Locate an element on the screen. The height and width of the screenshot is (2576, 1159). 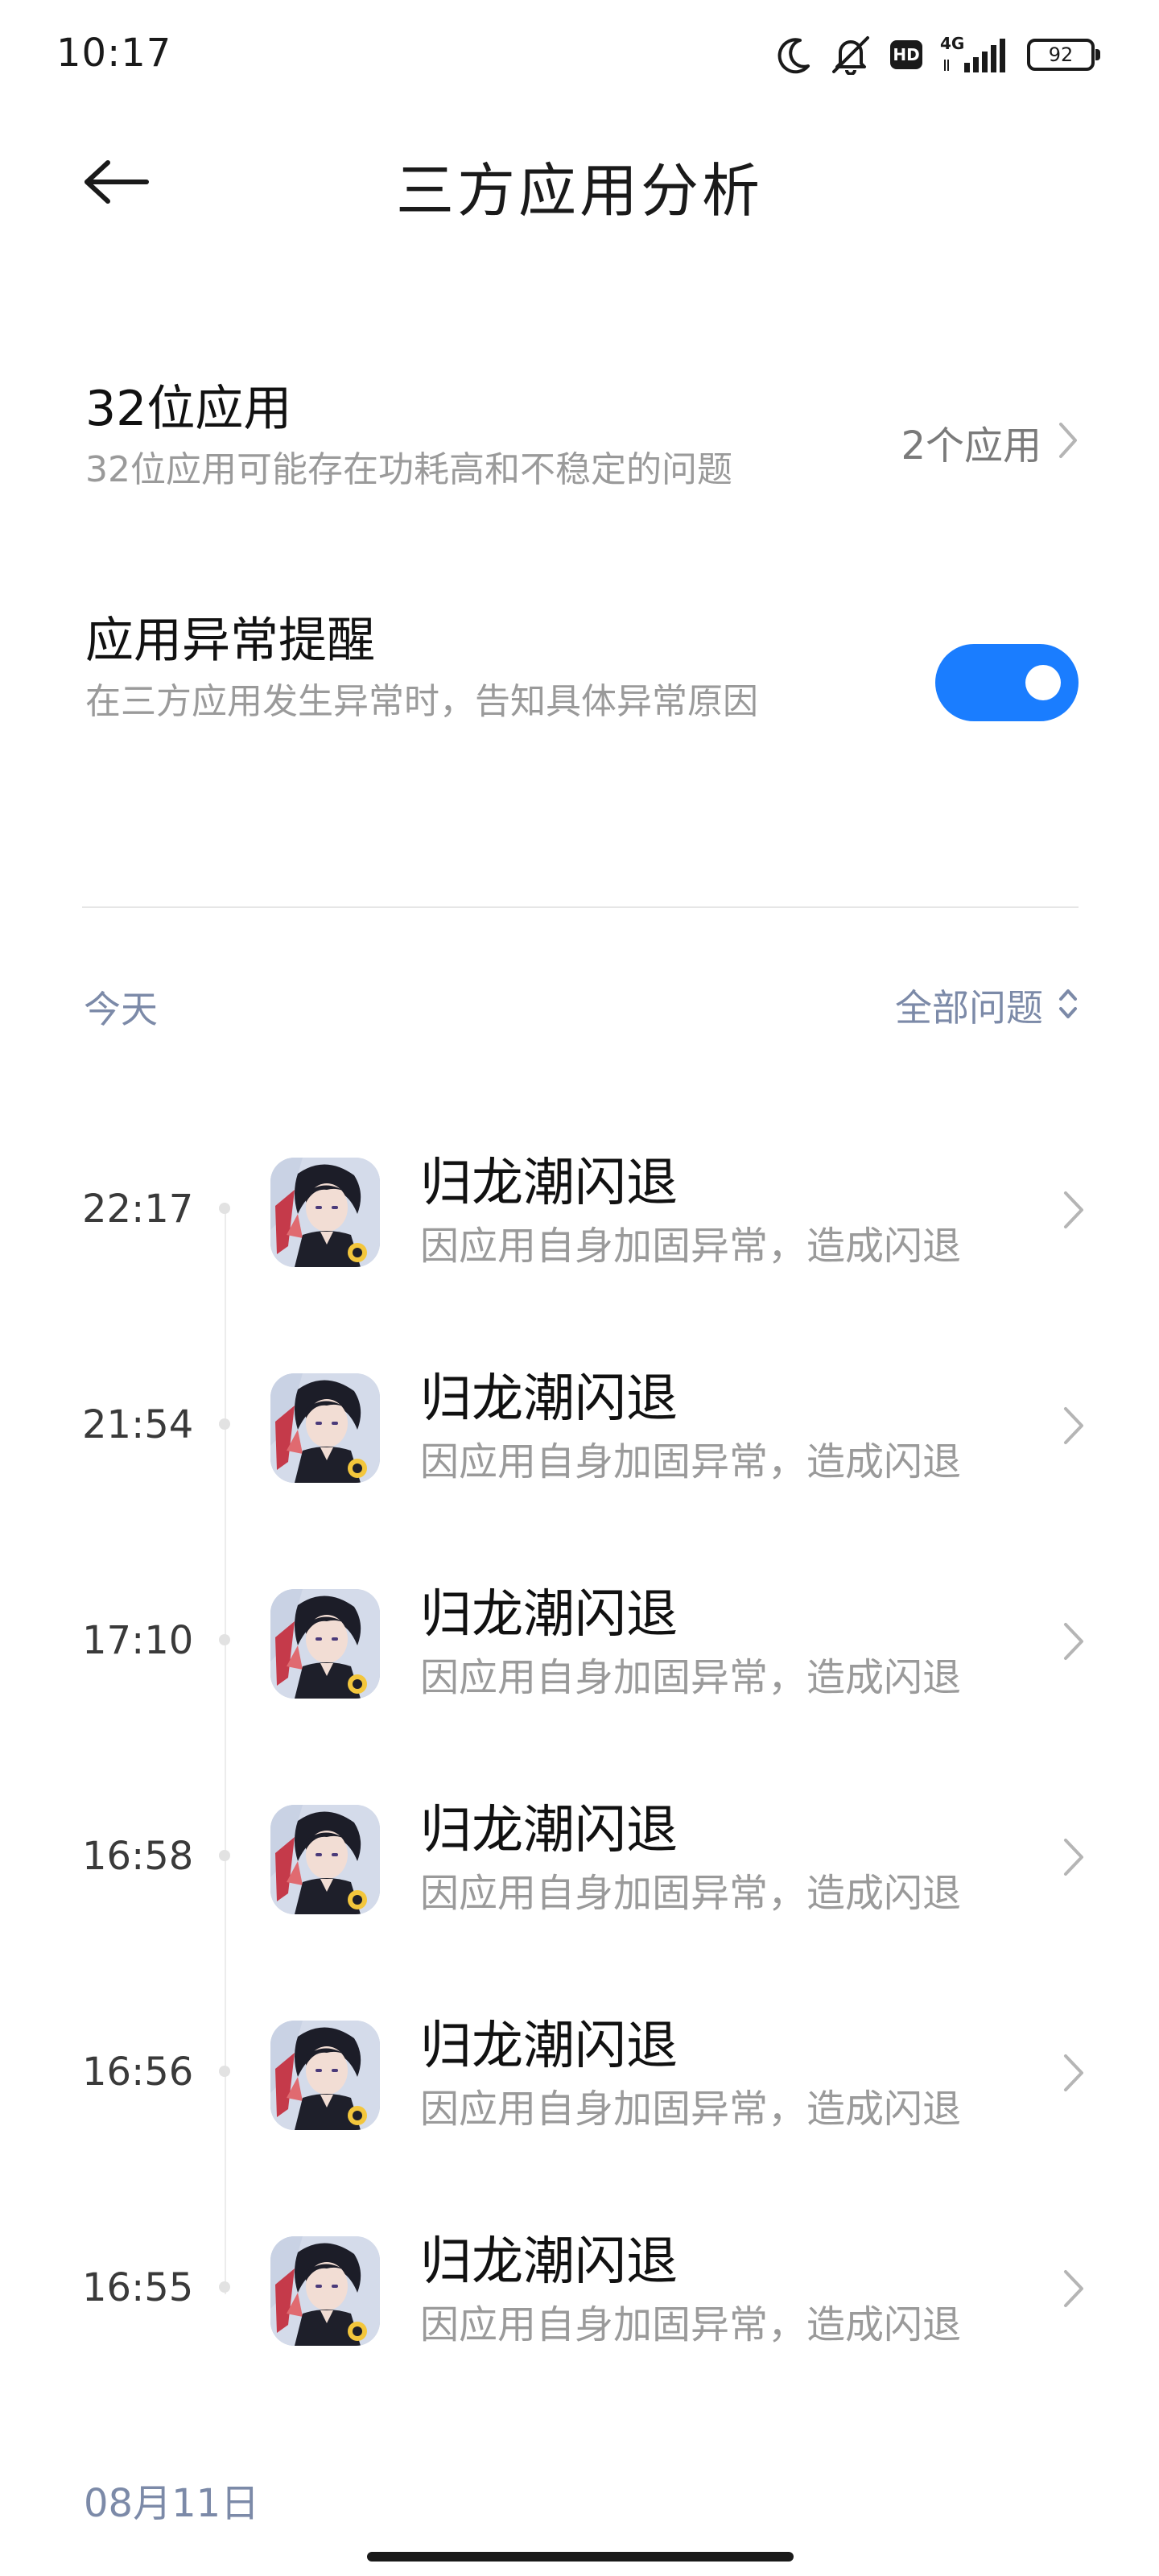
status-time: 10:17 is located at coordinates (114, 53).